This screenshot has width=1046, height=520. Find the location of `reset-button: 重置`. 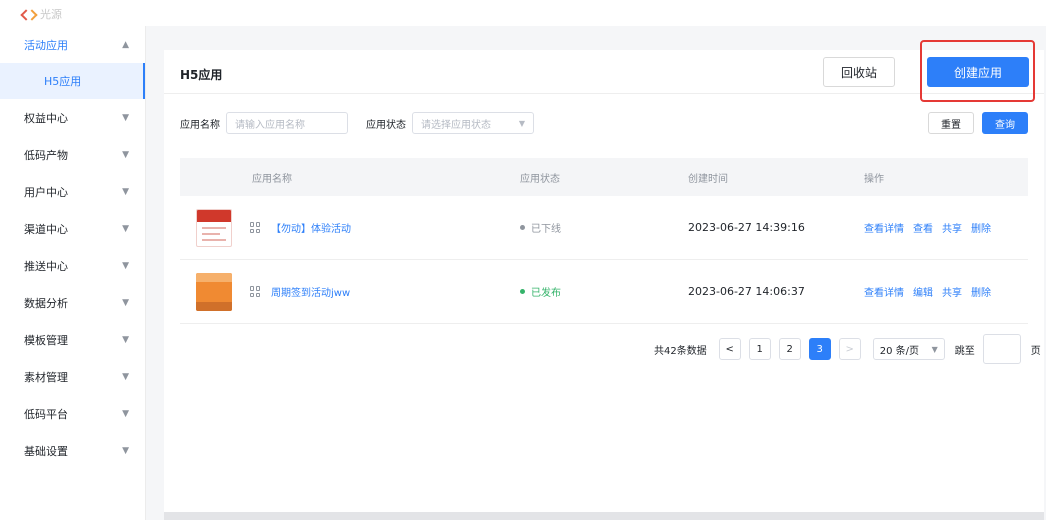

reset-button: 重置 is located at coordinates (951, 123).